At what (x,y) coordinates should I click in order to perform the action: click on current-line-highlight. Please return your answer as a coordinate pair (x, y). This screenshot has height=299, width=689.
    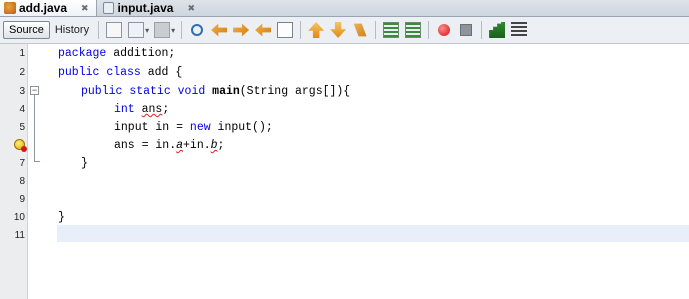
    Looking at the image, I should click on (373, 233).